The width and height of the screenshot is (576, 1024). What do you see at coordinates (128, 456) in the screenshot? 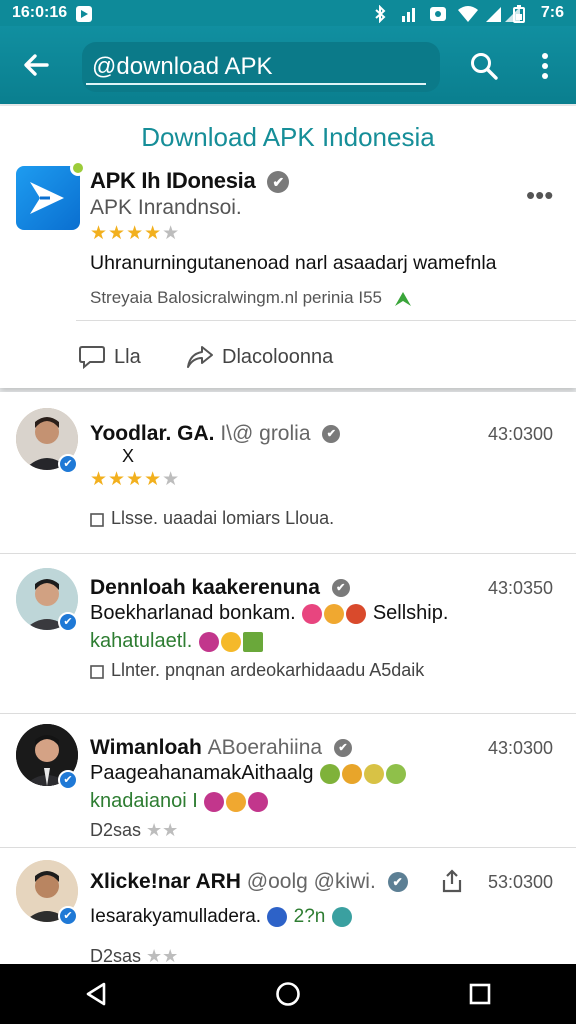
I see `post-extra: X` at bounding box center [128, 456].